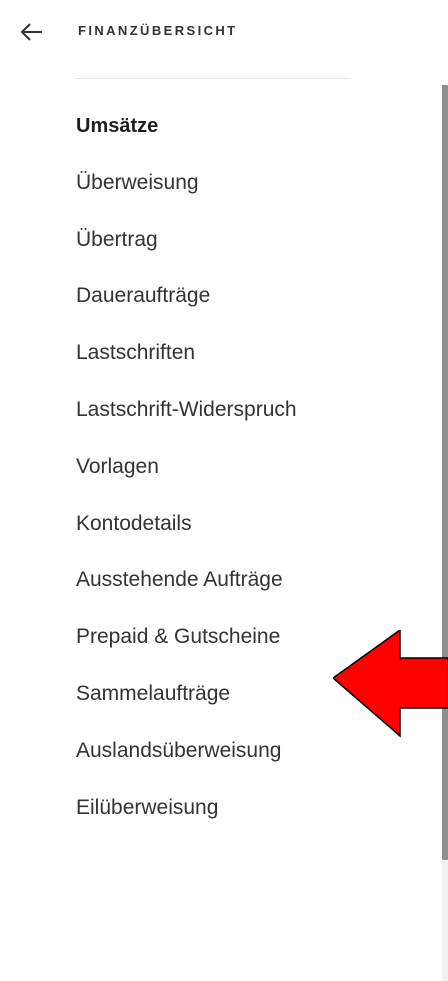 Image resolution: width=448 pixels, height=981 pixels. Describe the element at coordinates (186, 409) in the screenshot. I see `menu-item-label: Lastschrift-Widerspruch` at that location.